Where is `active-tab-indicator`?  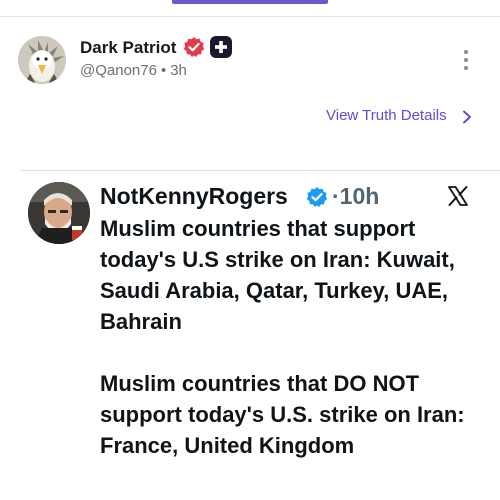 active-tab-indicator is located at coordinates (250, 2).